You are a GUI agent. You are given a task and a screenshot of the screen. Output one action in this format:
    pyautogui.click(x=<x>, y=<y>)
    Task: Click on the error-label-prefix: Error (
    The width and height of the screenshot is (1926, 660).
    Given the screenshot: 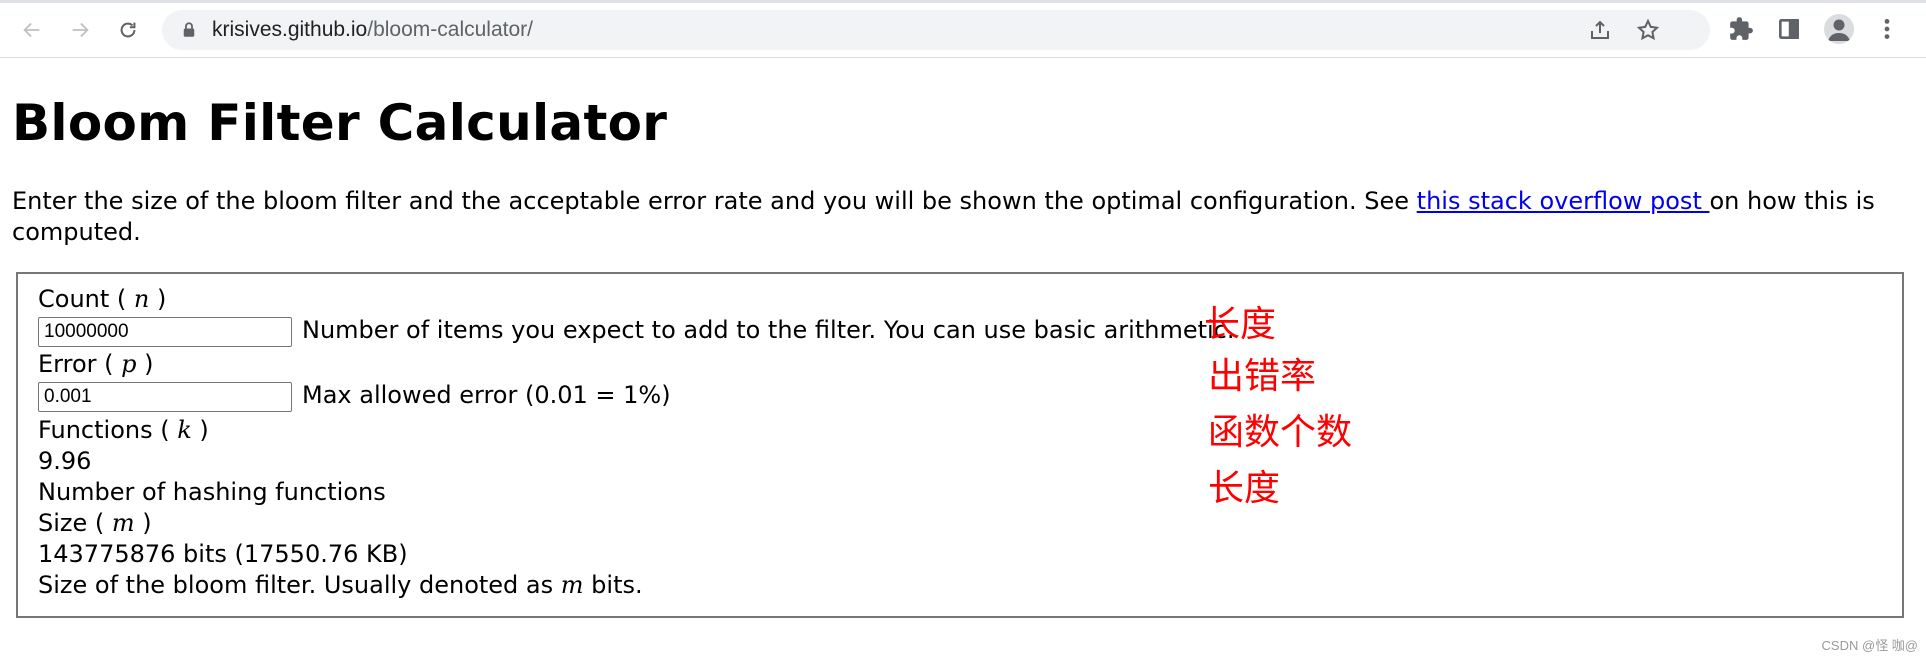 What is the action you would take?
    pyautogui.click(x=80, y=364)
    